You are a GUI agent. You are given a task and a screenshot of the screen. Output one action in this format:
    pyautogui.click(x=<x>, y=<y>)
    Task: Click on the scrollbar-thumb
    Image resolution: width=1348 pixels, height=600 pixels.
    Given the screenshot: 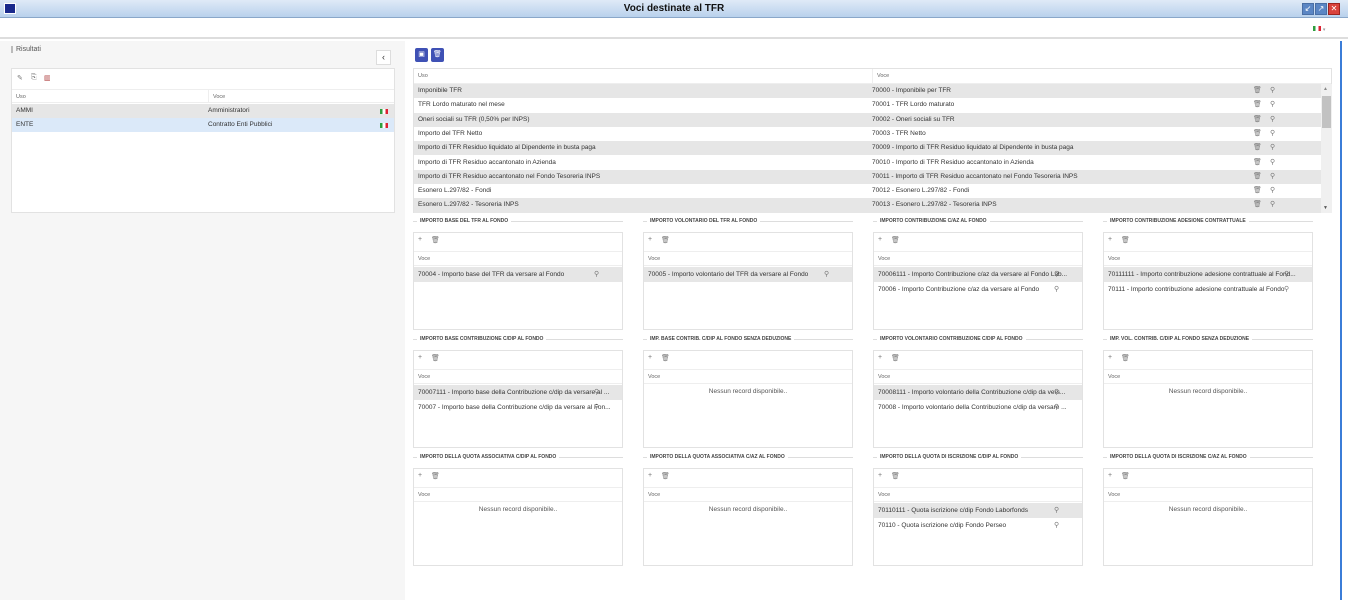 What is the action you would take?
    pyautogui.click(x=1326, y=112)
    